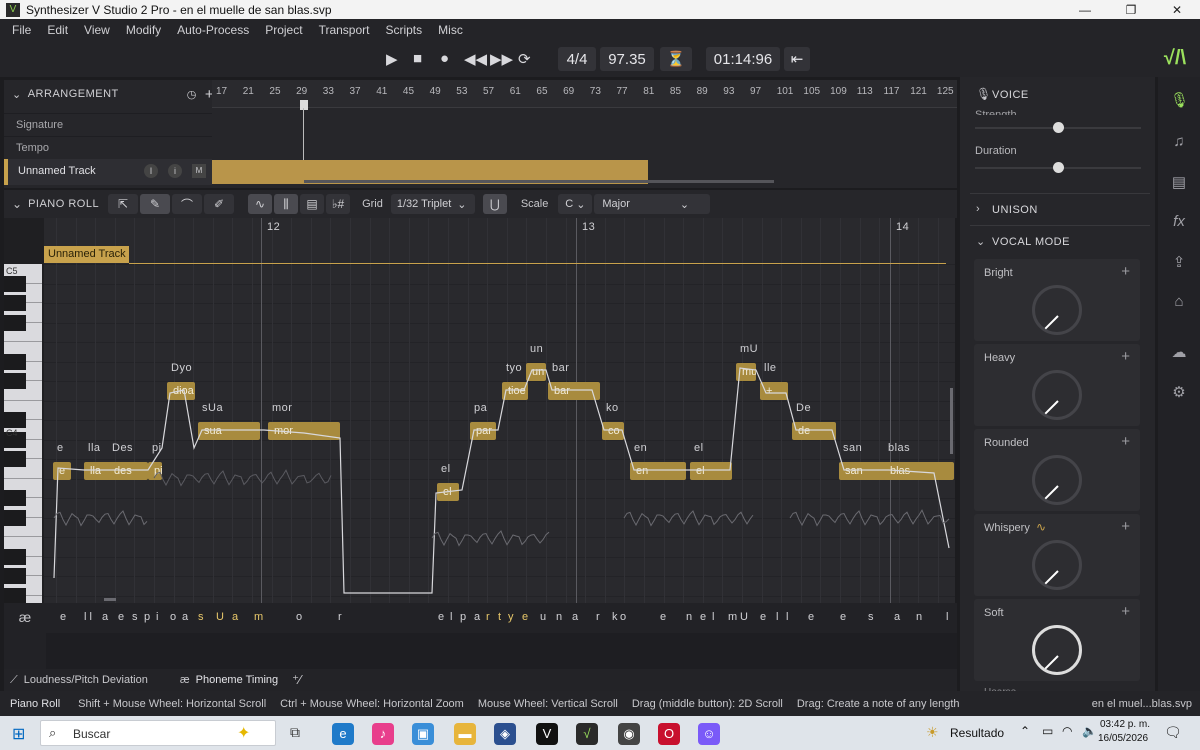  What do you see at coordinates (1057, 310) in the screenshot?
I see `bright-knob` at bounding box center [1057, 310].